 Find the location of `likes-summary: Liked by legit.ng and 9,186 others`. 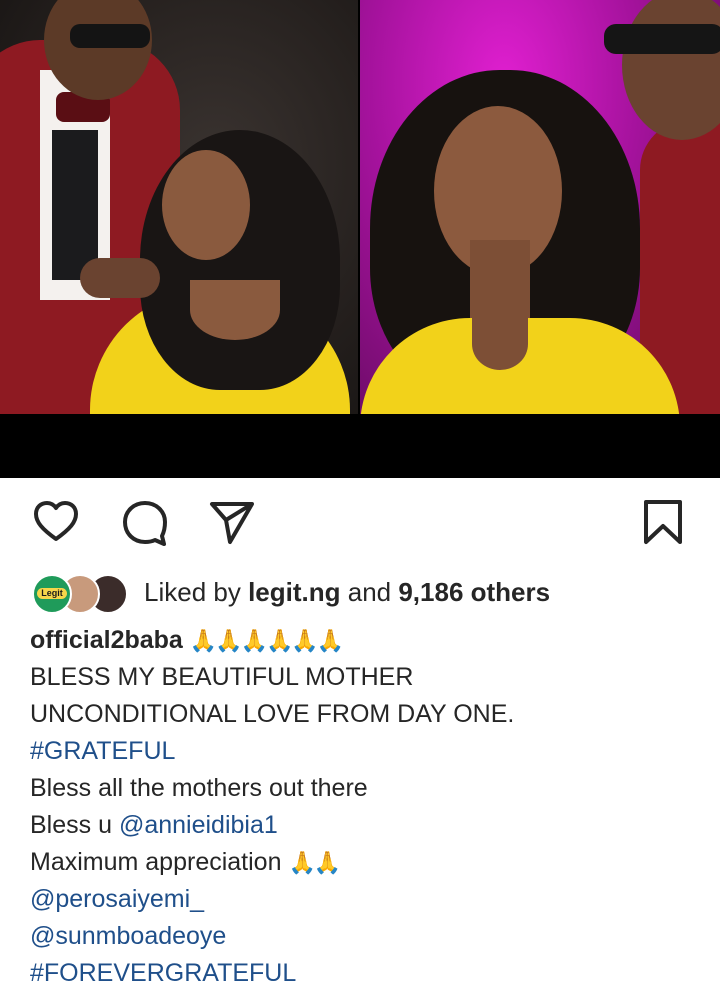

likes-summary: Liked by legit.ng and 9,186 others is located at coordinates (347, 592).